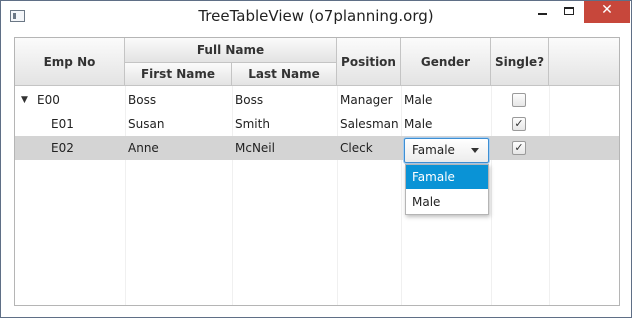 The width and height of the screenshot is (632, 318). What do you see at coordinates (249, 100) in the screenshot?
I see `cell-last-name: Boss` at bounding box center [249, 100].